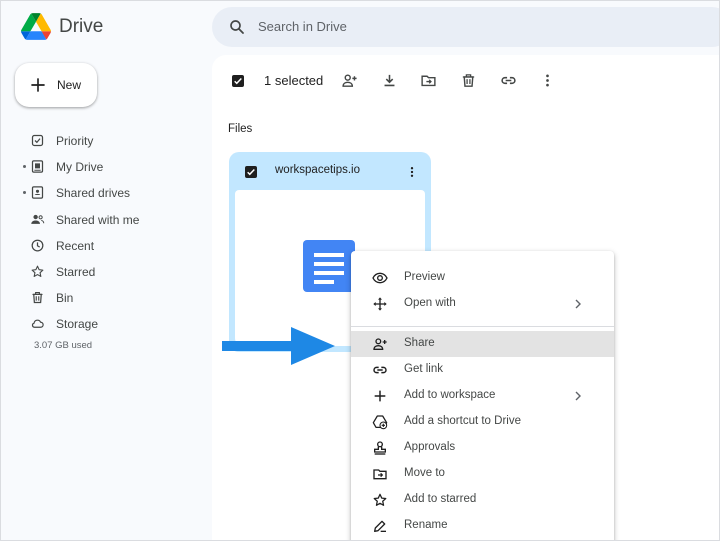  I want to click on search-bar: Search in Drive, so click(465, 27).